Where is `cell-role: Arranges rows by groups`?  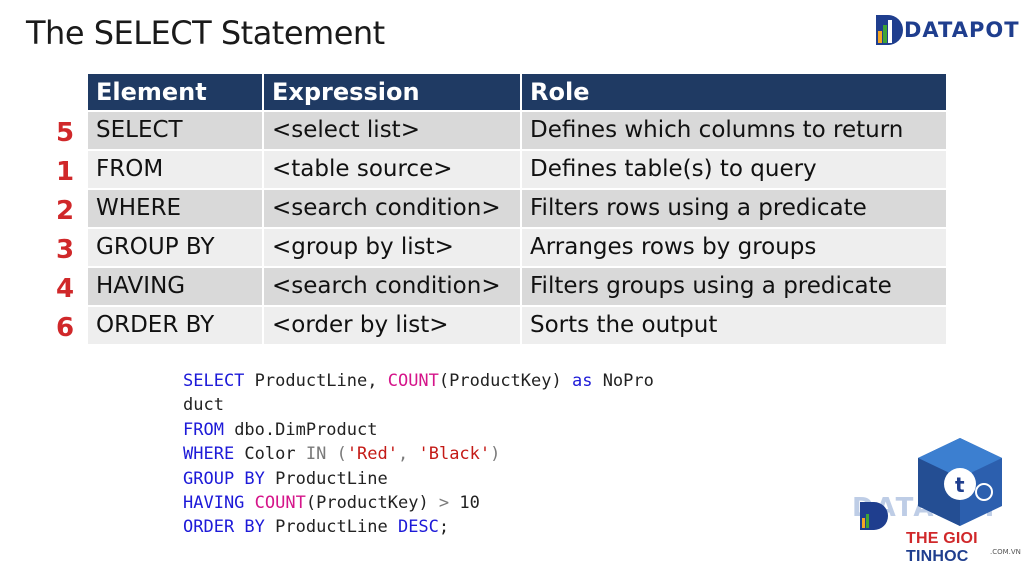 cell-role: Arranges rows by groups is located at coordinates (734, 247).